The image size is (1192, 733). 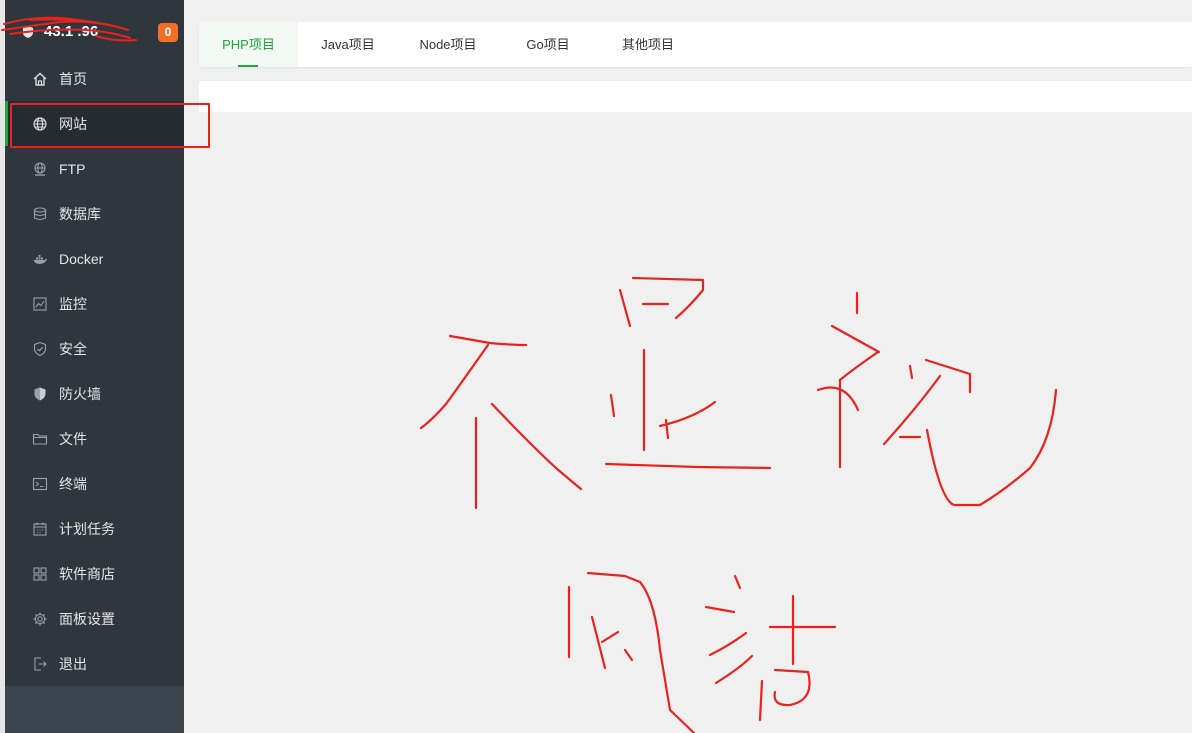 What do you see at coordinates (94, 303) in the screenshot?
I see `sidebar-item-monitor: 监控` at bounding box center [94, 303].